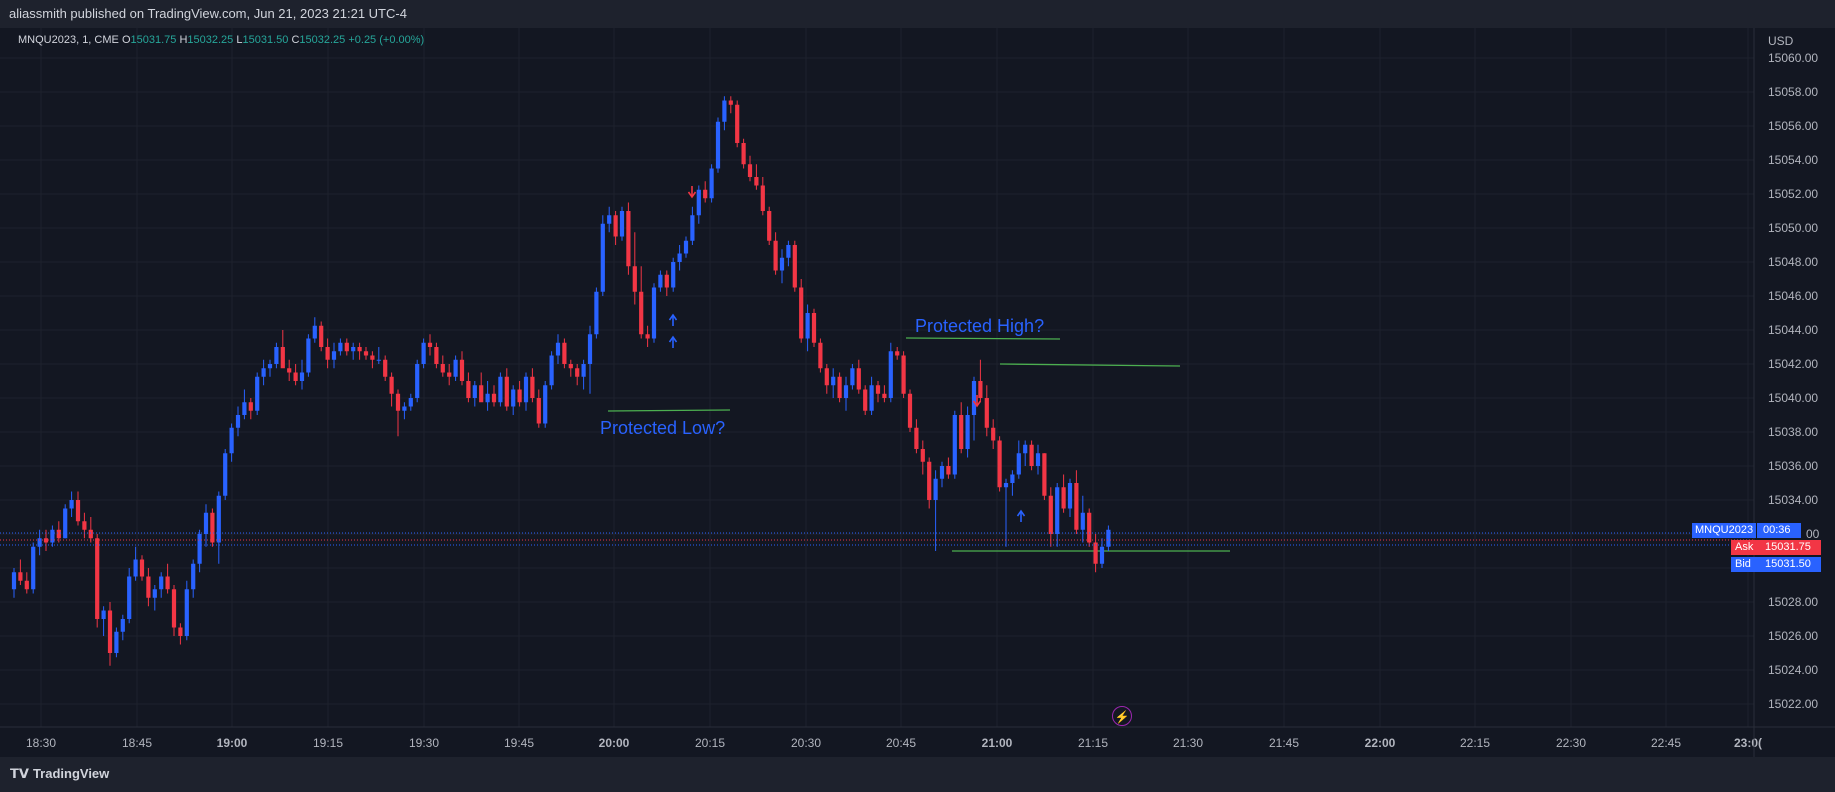 This screenshot has width=1835, height=792. Describe the element at coordinates (1744, 564) in the screenshot. I see `bid-label-tag: Bid` at that location.